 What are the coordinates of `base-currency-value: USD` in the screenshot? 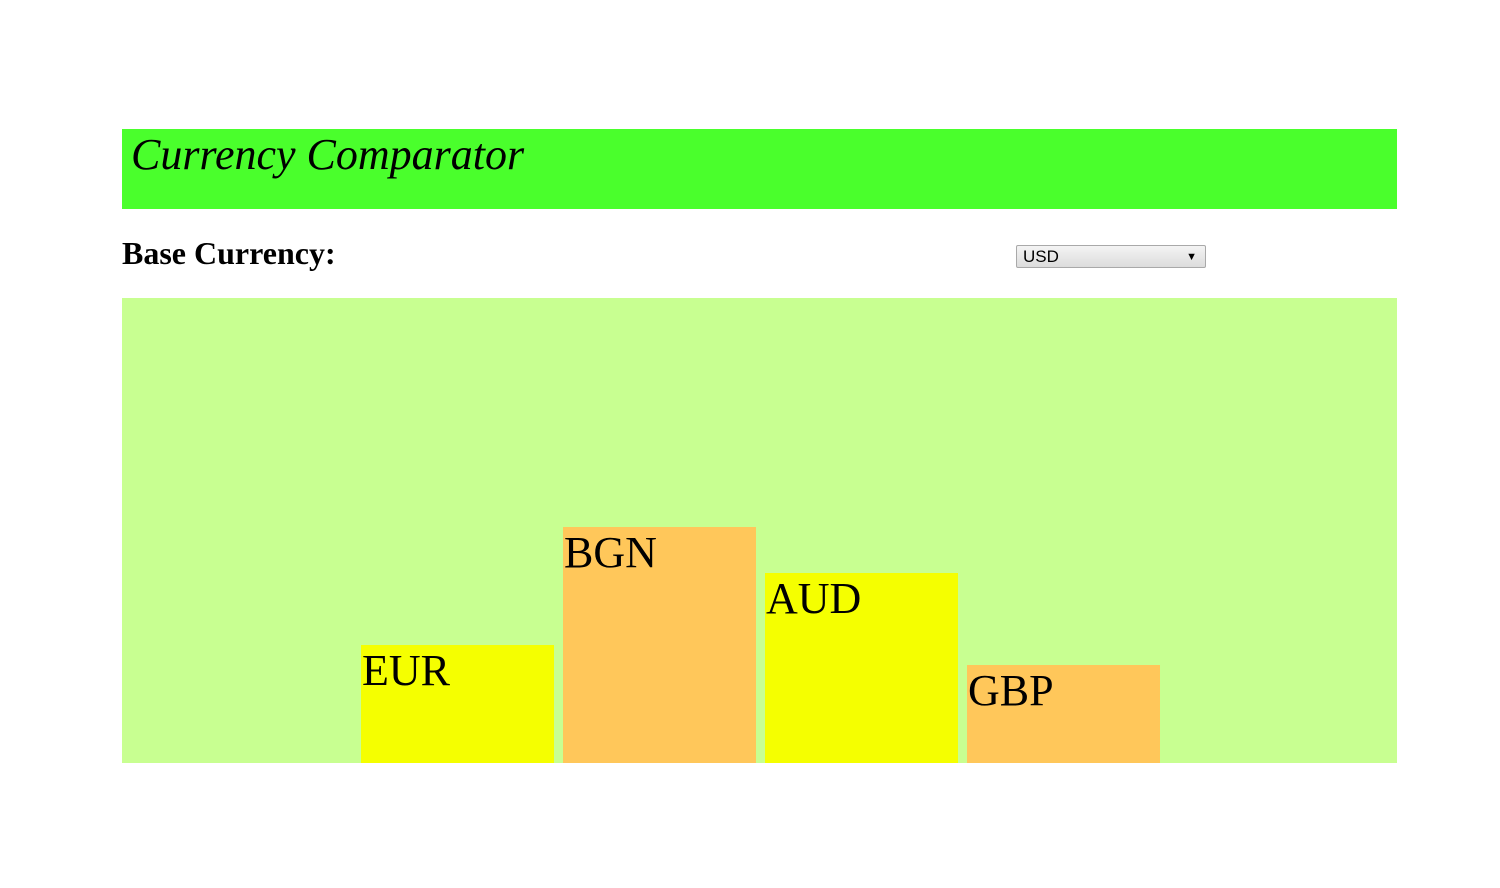 It's located at (1041, 256).